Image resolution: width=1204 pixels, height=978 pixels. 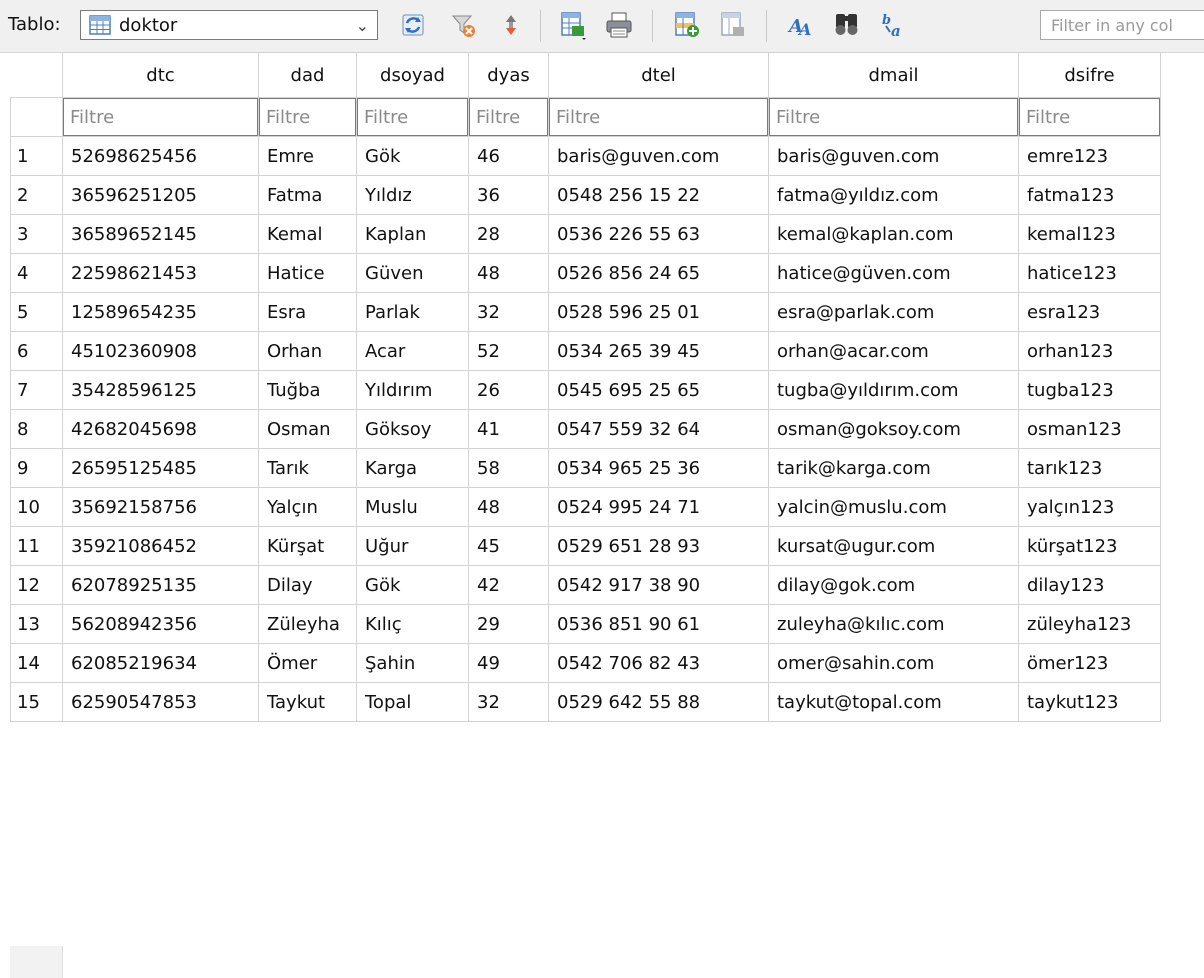 I want to click on cell-dsoyad: Kaplan, so click(x=412, y=234).